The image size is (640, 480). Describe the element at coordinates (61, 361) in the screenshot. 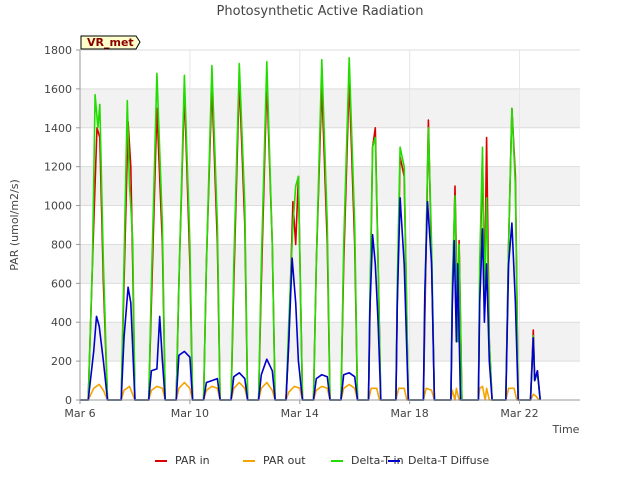

I see `y-tick-label: 200` at that location.